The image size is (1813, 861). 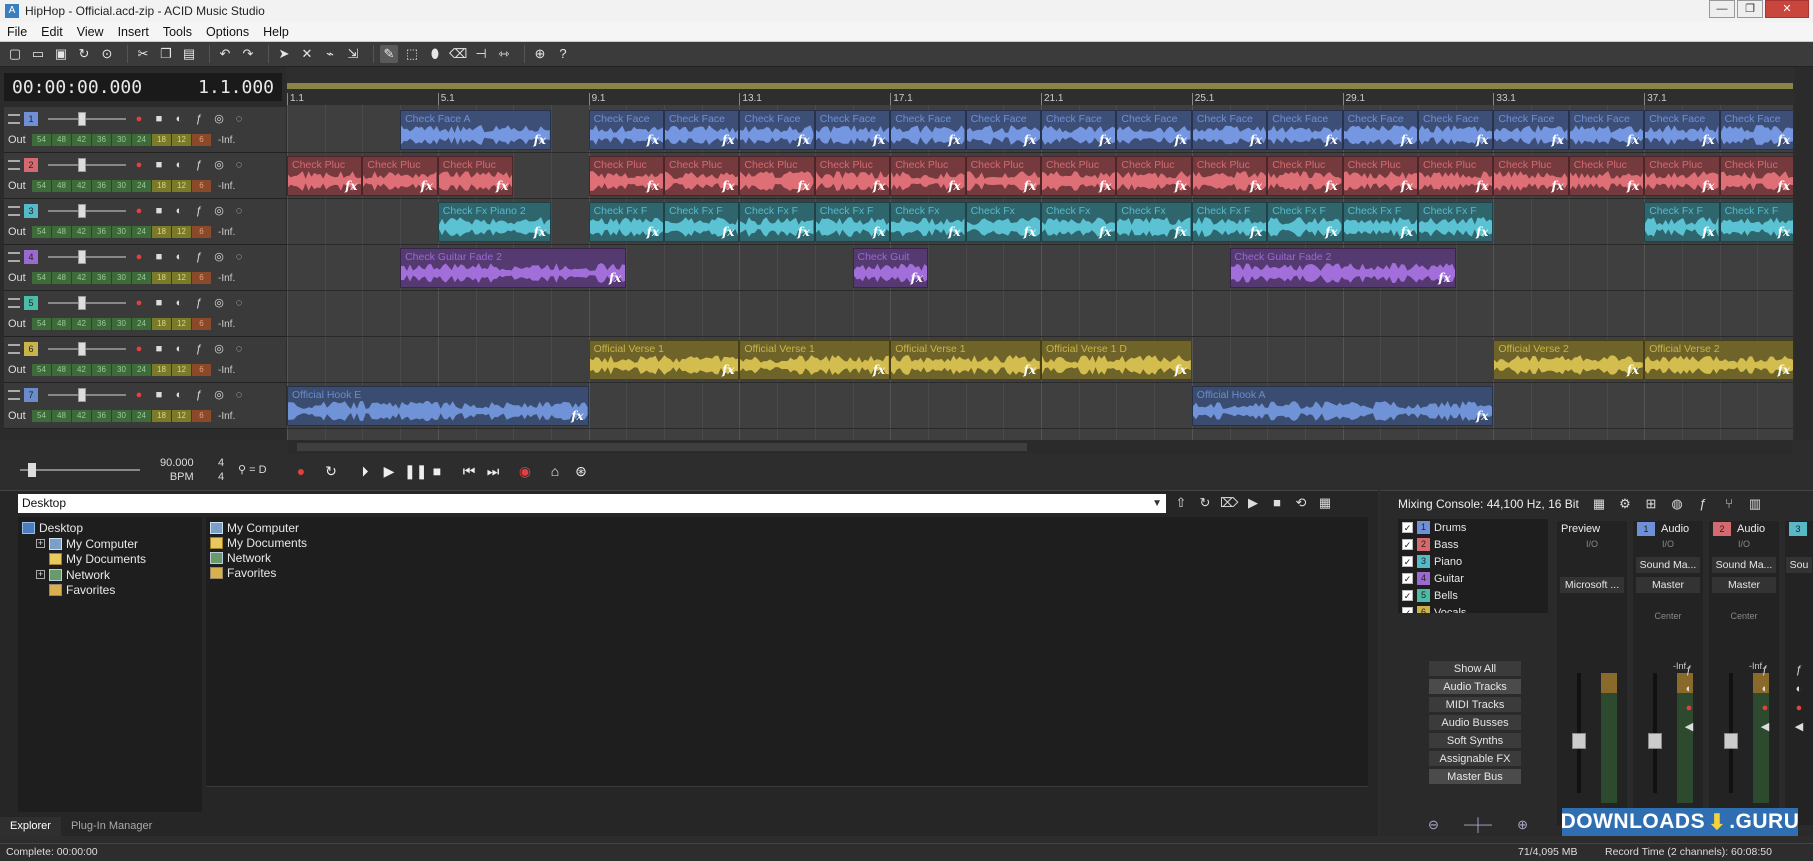 I want to click on snap-icon: ⊕, so click(x=540, y=54).